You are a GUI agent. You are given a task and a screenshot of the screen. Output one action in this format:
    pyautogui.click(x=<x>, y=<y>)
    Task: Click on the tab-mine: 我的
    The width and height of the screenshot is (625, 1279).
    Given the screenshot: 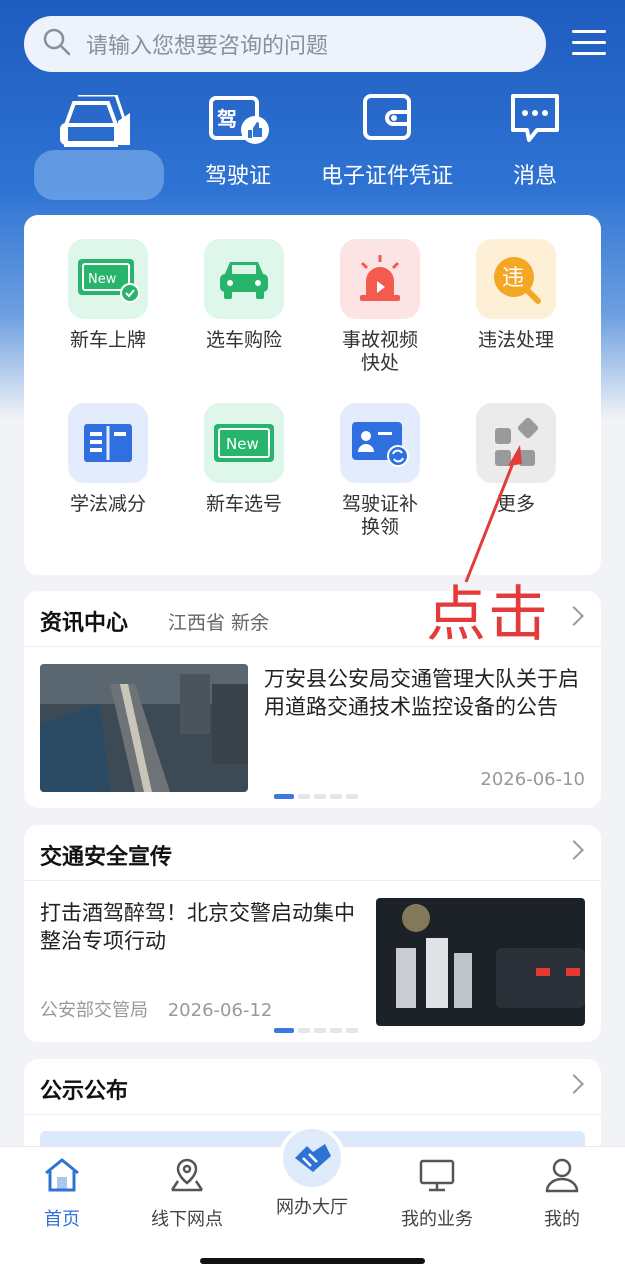 What is the action you would take?
    pyautogui.click(x=562, y=1194)
    